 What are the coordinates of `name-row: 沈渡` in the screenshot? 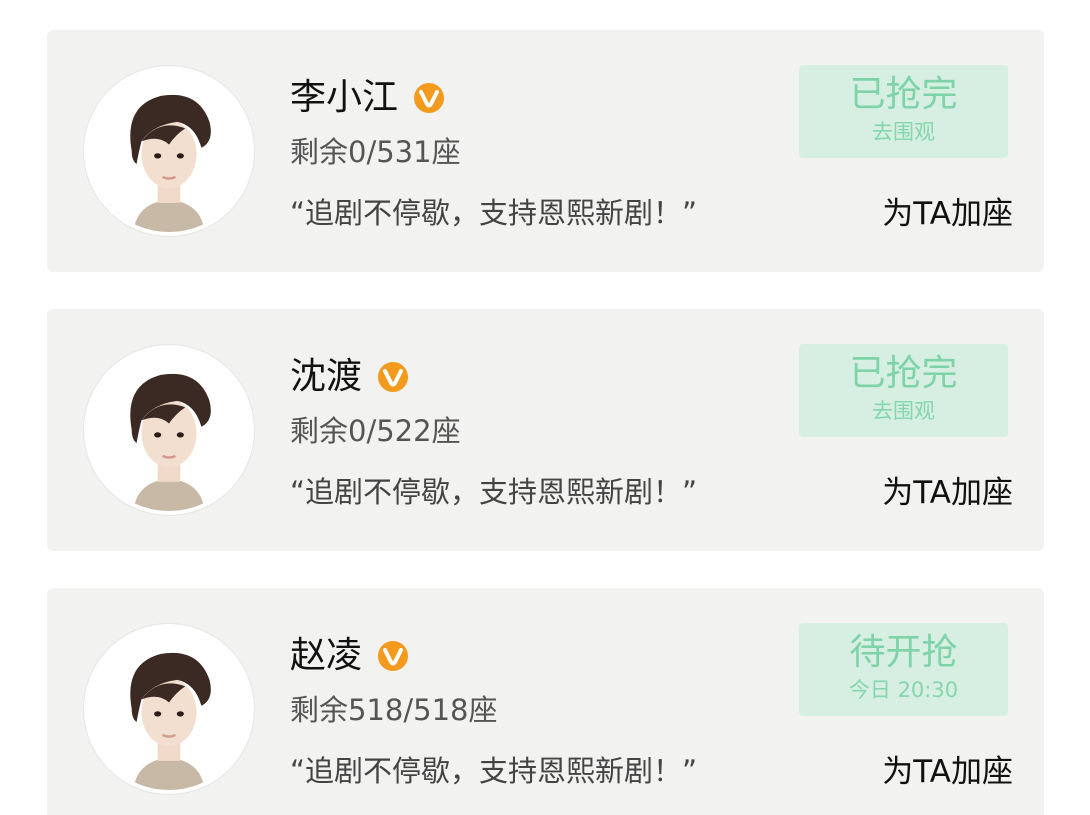 It's located at (350, 377).